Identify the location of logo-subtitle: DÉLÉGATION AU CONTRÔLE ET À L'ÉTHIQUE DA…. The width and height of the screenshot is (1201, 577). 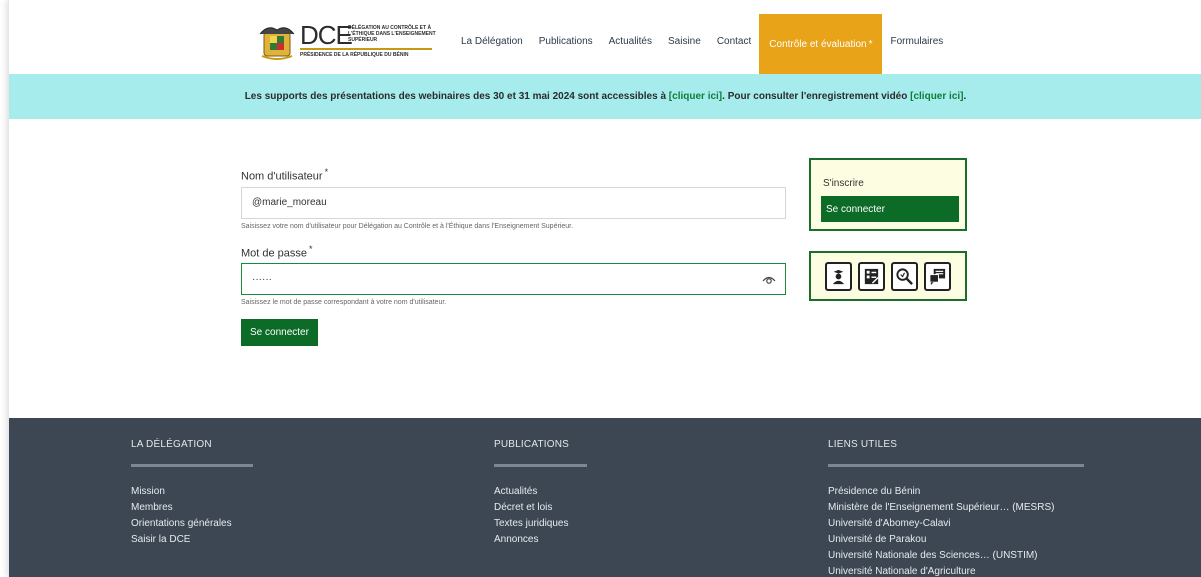
(392, 34).